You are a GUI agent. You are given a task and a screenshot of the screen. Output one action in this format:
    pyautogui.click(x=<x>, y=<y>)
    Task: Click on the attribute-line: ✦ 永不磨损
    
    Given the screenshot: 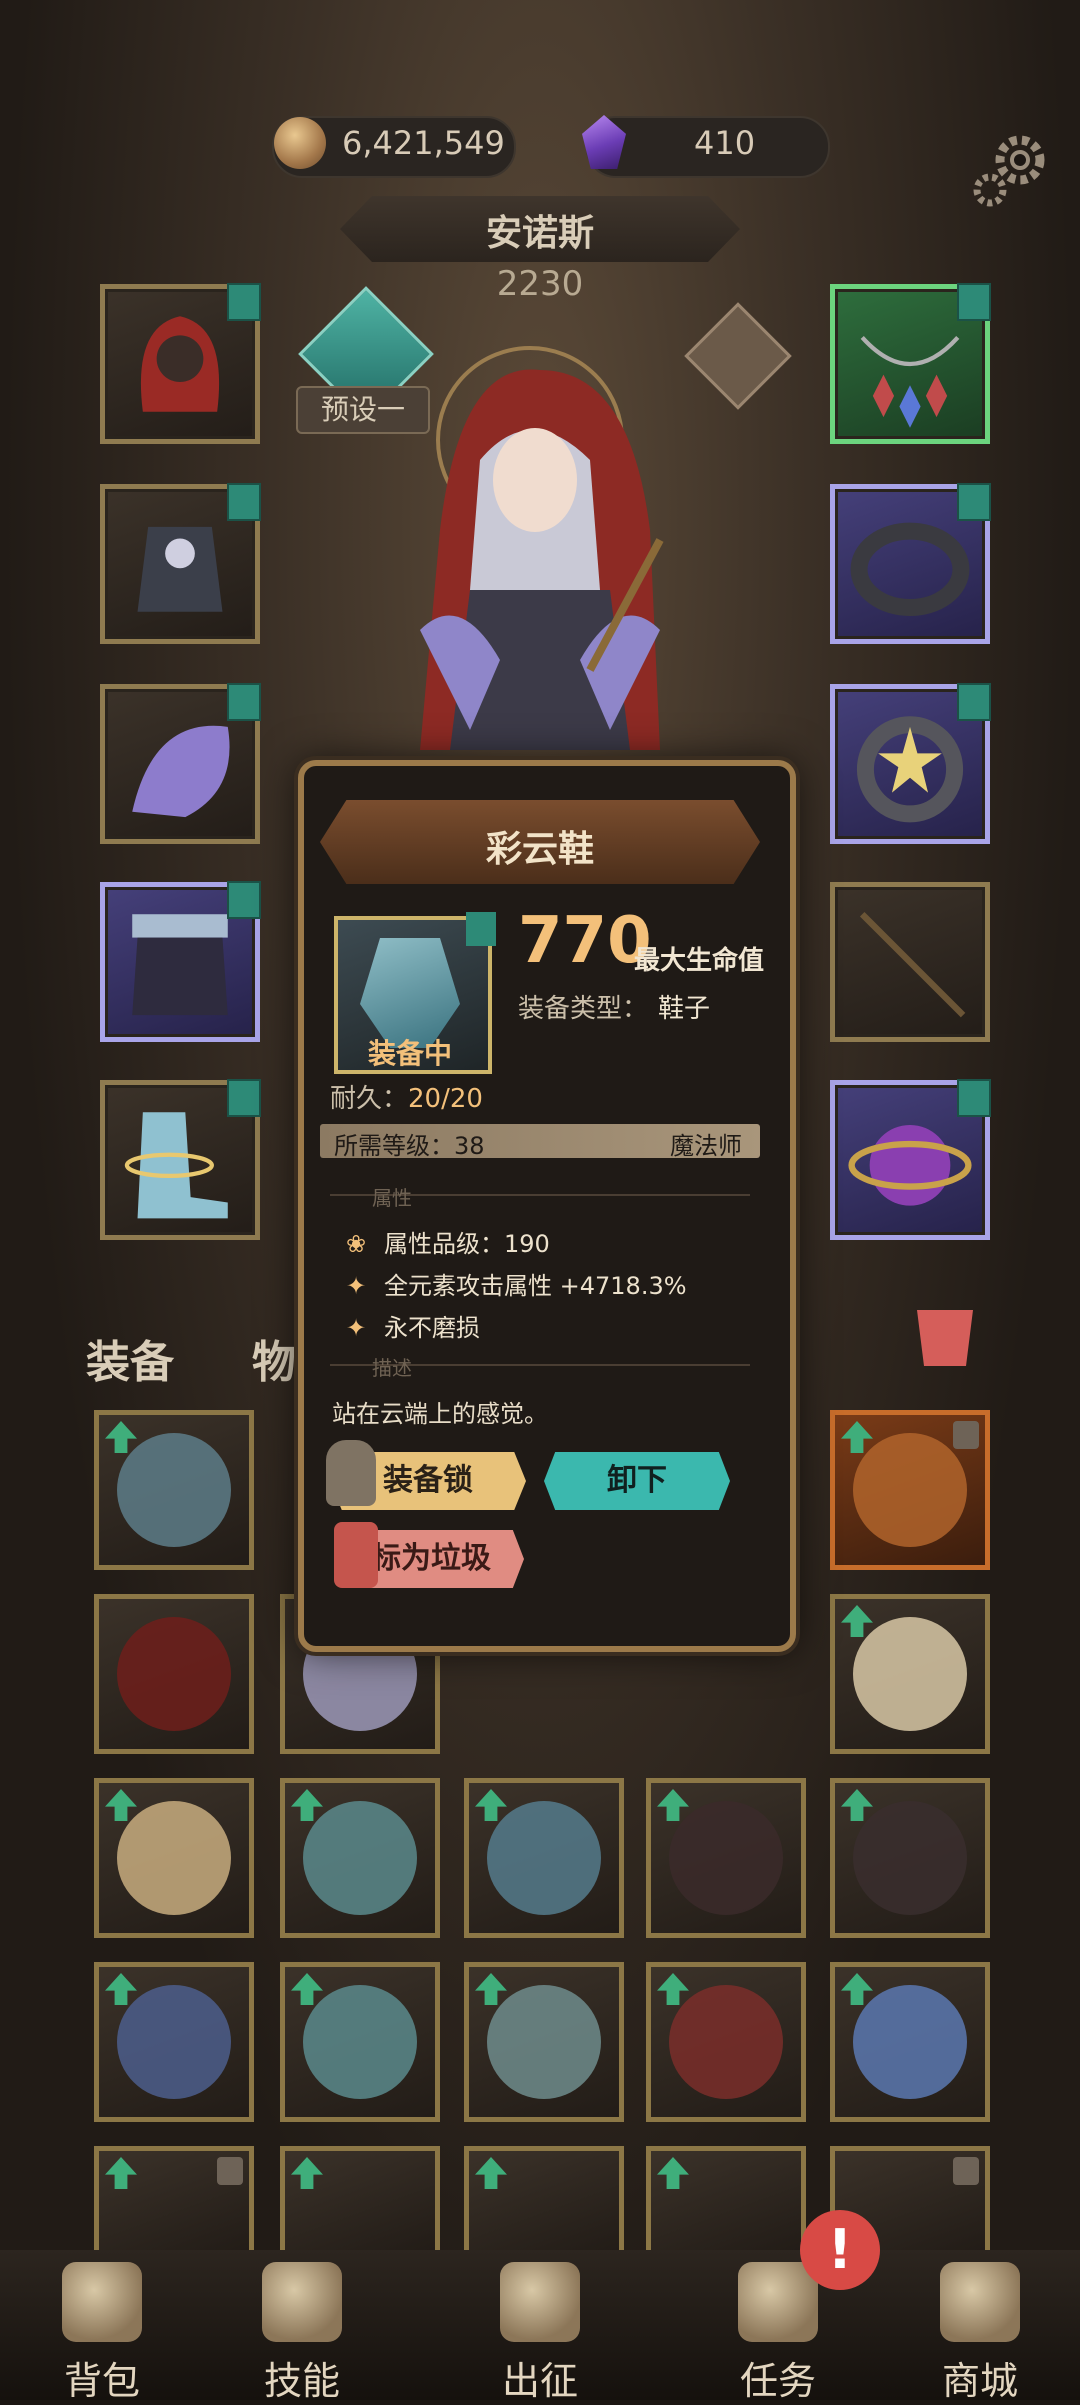 What is the action you would take?
    pyautogui.click(x=413, y=1328)
    